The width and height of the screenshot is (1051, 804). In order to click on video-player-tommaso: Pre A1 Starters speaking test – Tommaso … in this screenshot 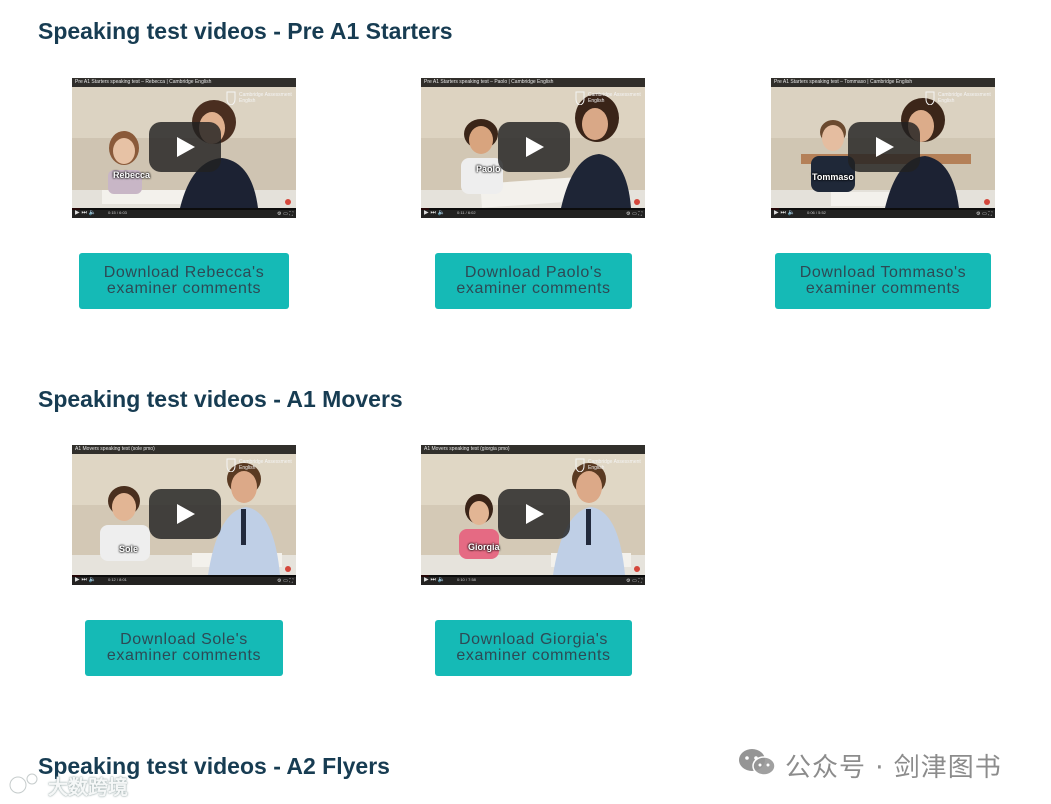, I will do `click(883, 148)`.